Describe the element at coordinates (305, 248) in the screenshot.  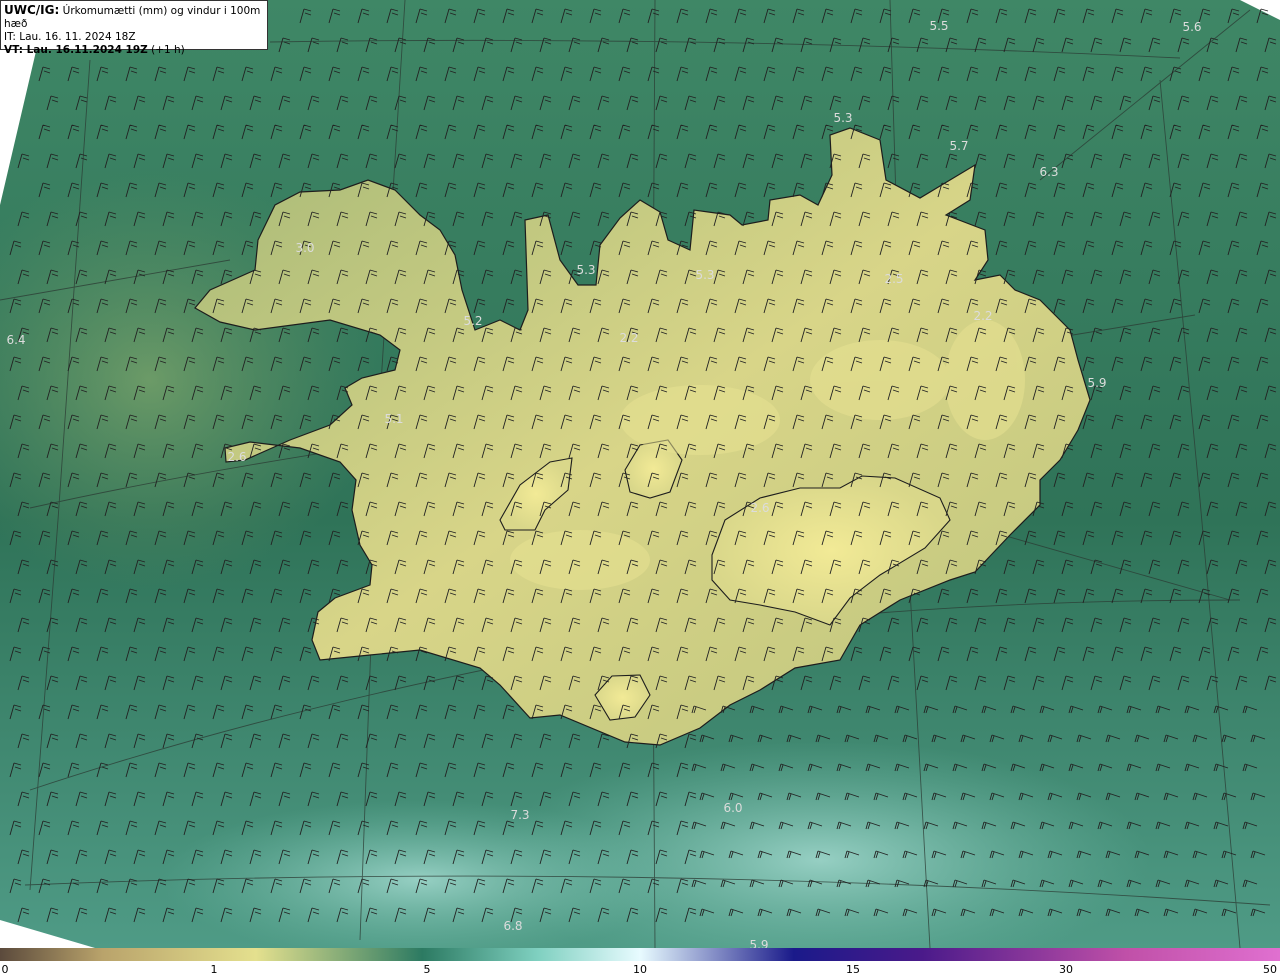
I see `value-label: 3.0` at that location.